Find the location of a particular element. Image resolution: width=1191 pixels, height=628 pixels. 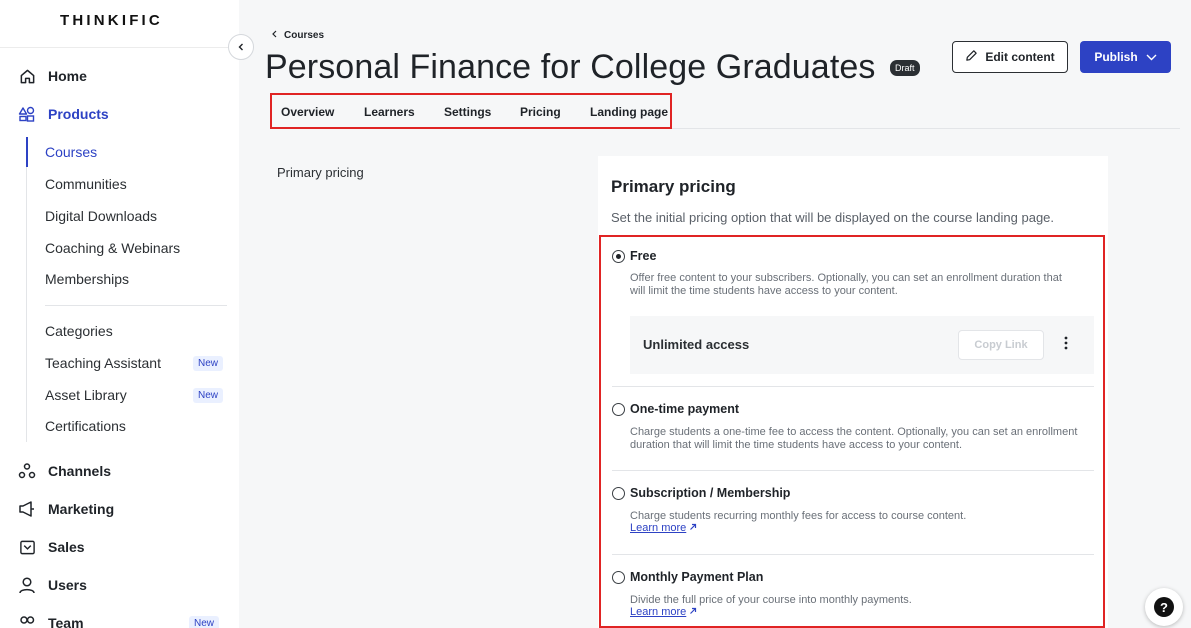

option-title-free: Free is located at coordinates (643, 256).